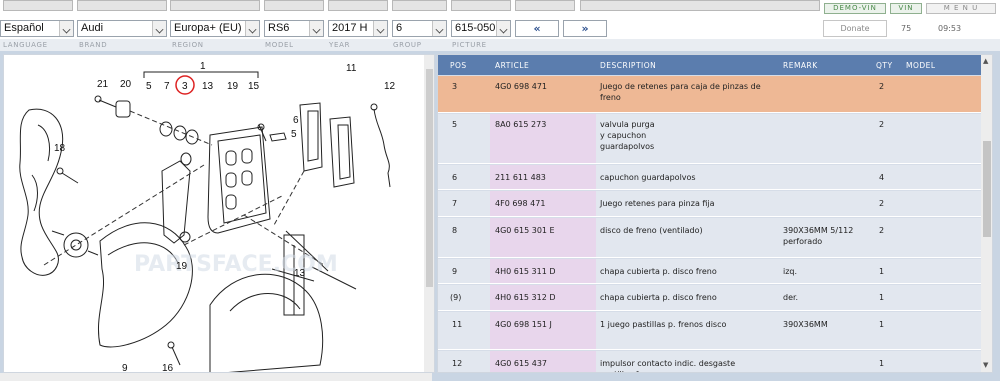 The width and height of the screenshot is (1000, 381). Describe the element at coordinates (149, 86) in the screenshot. I see `callout-5: 5` at that location.